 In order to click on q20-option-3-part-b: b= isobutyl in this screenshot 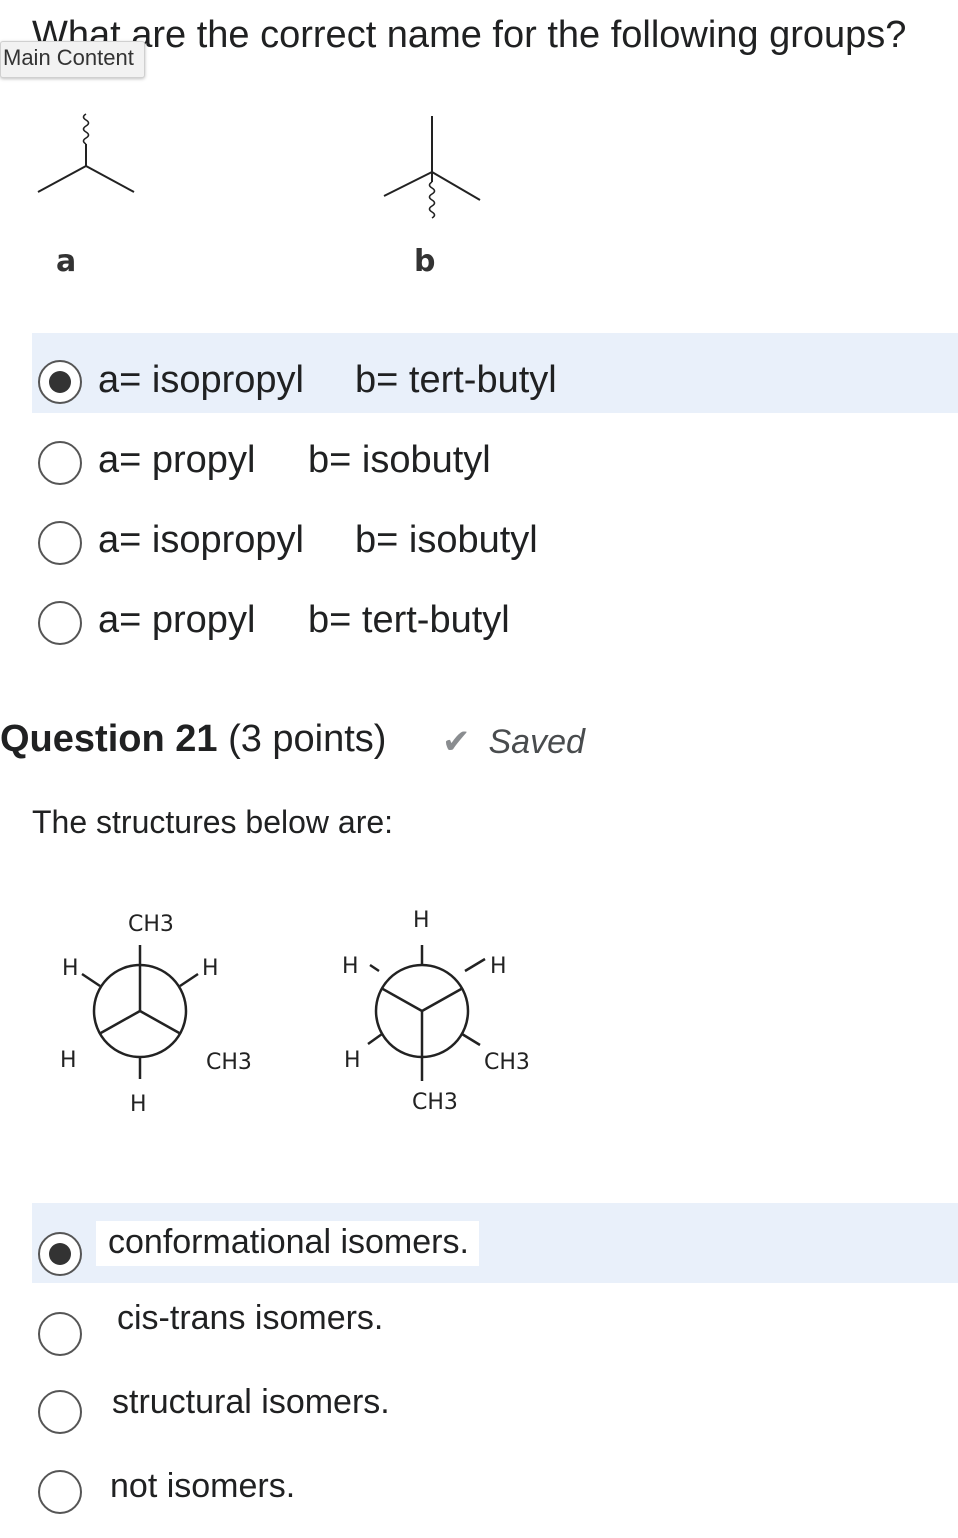, I will do `click(446, 540)`.